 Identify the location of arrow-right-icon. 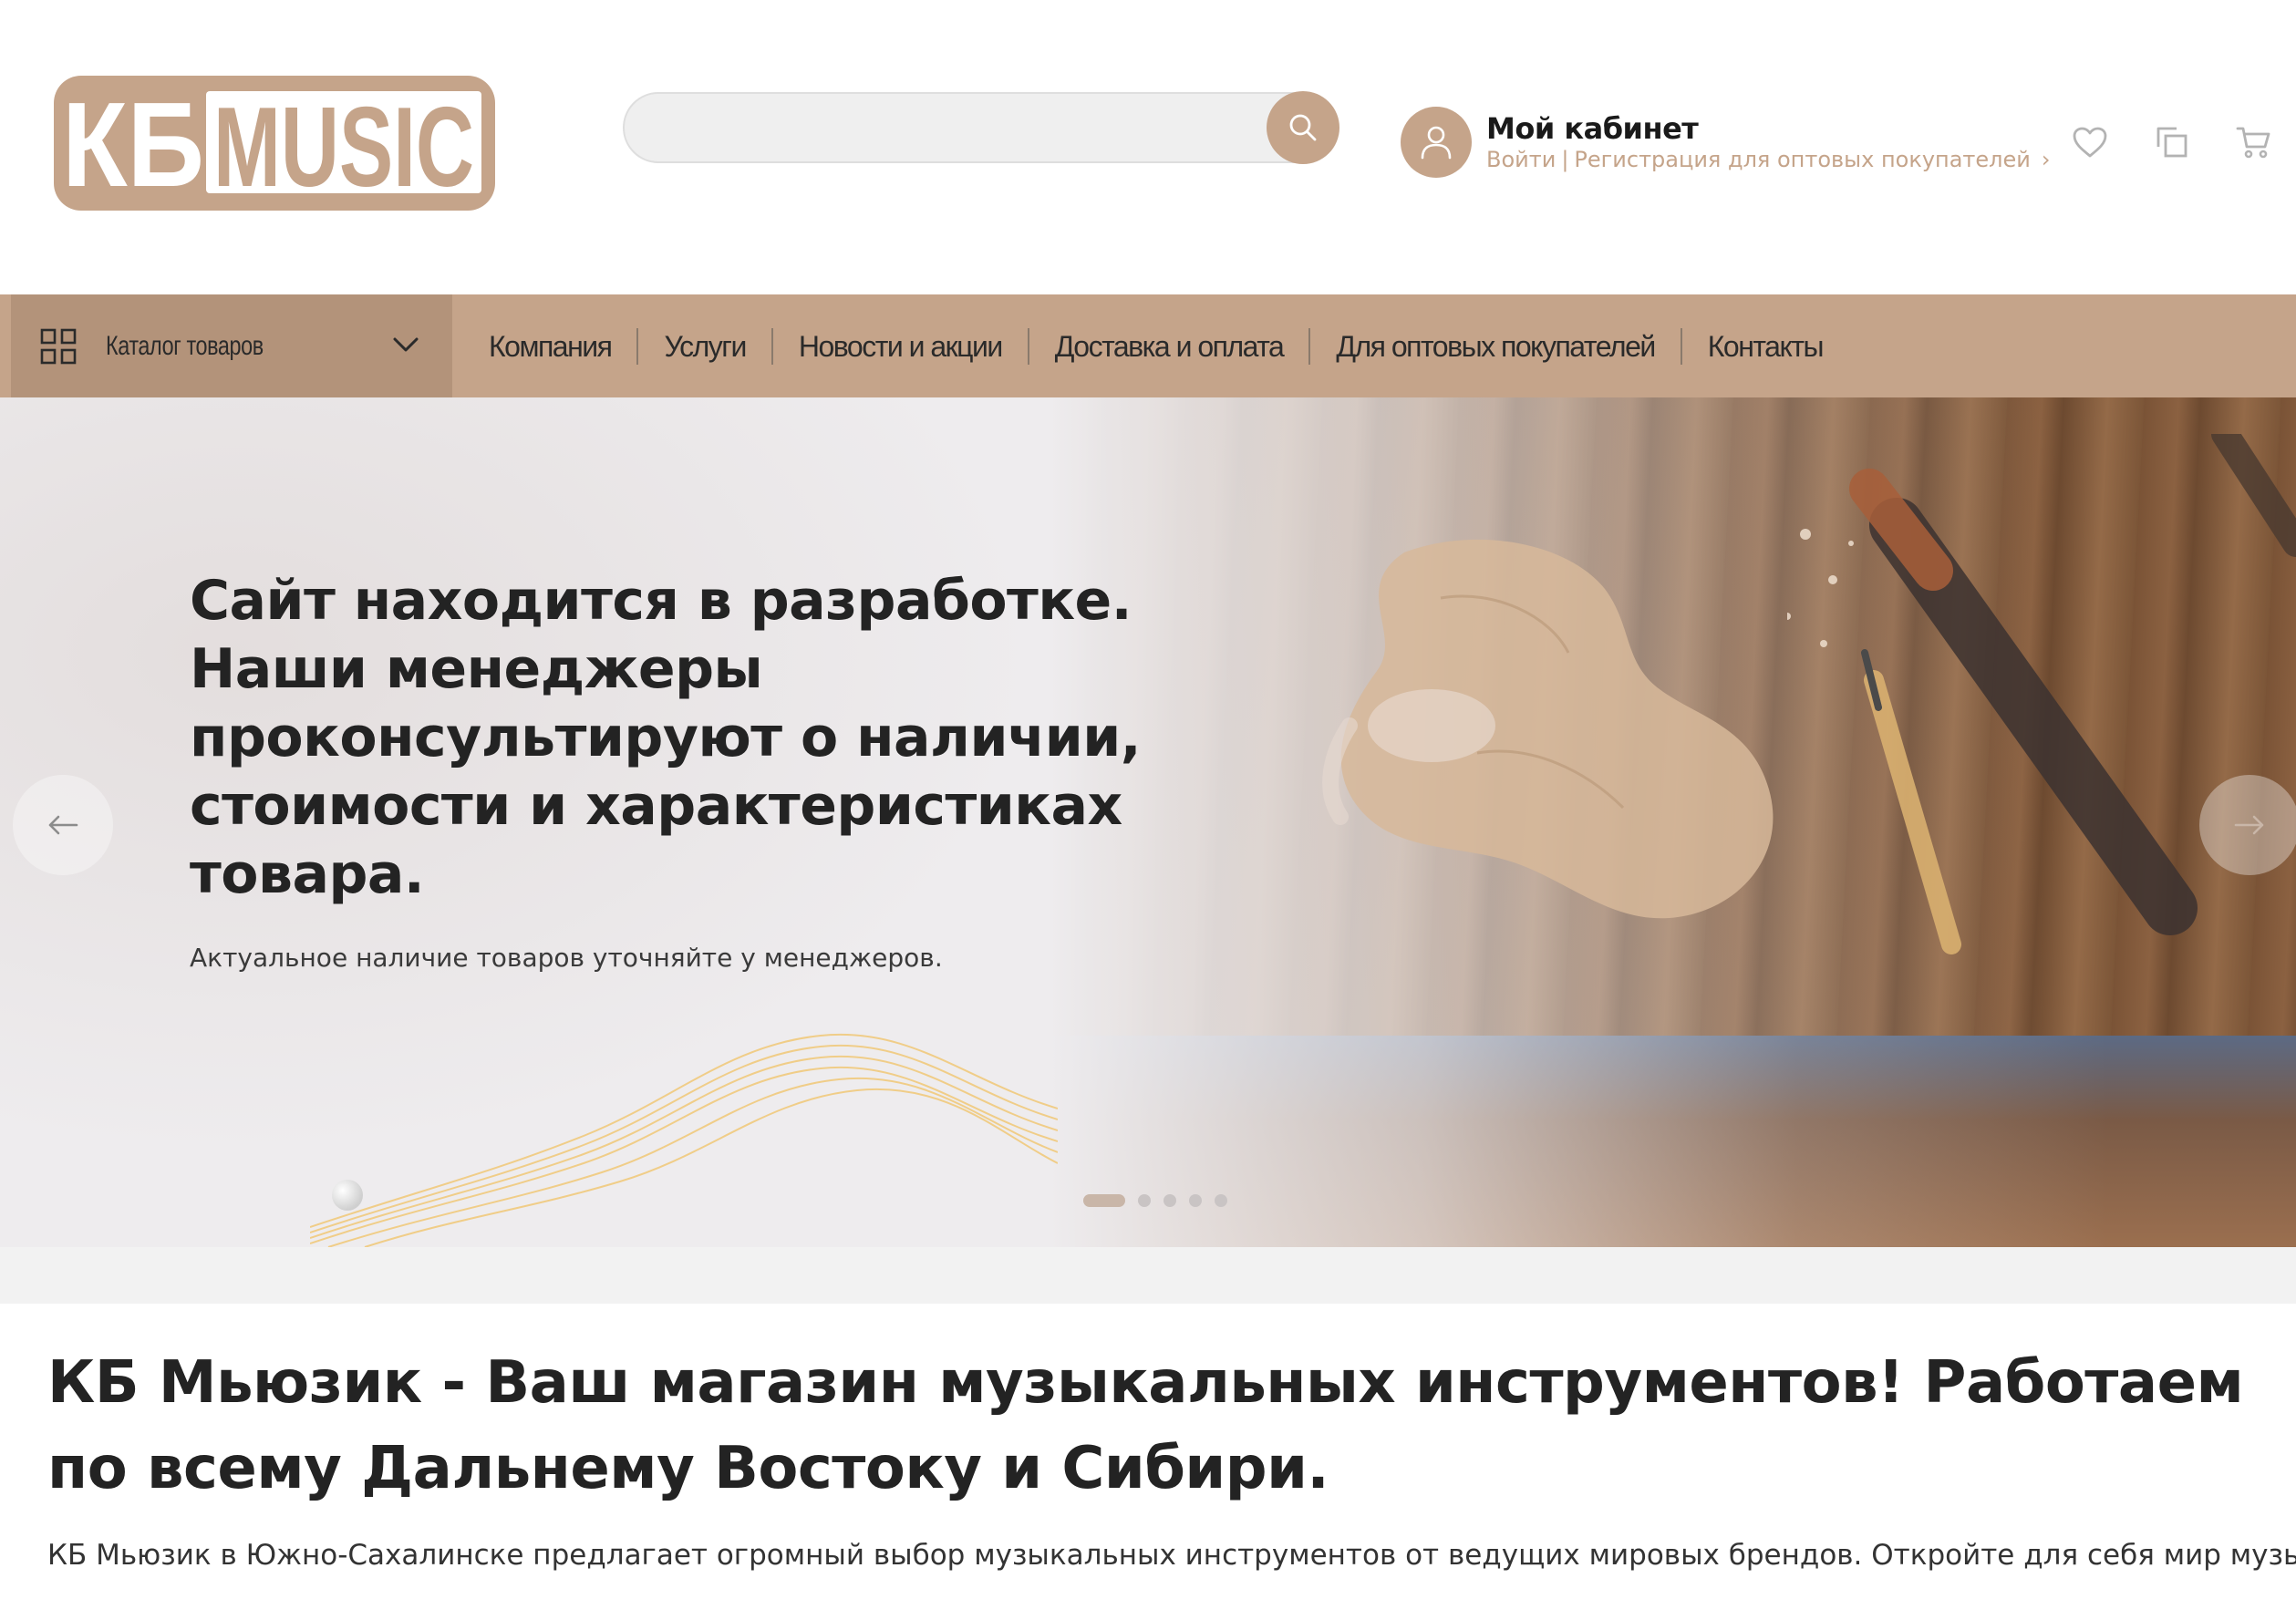
(2249, 825).